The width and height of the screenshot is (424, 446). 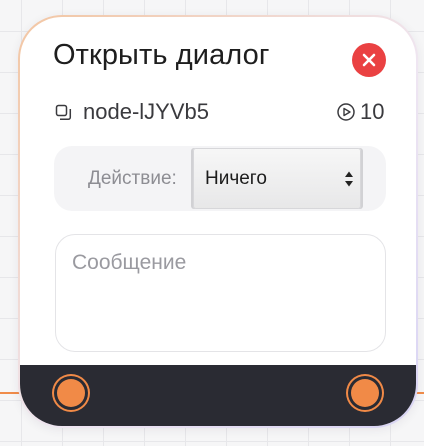 What do you see at coordinates (372, 111) in the screenshot?
I see `run-count-value: 10` at bounding box center [372, 111].